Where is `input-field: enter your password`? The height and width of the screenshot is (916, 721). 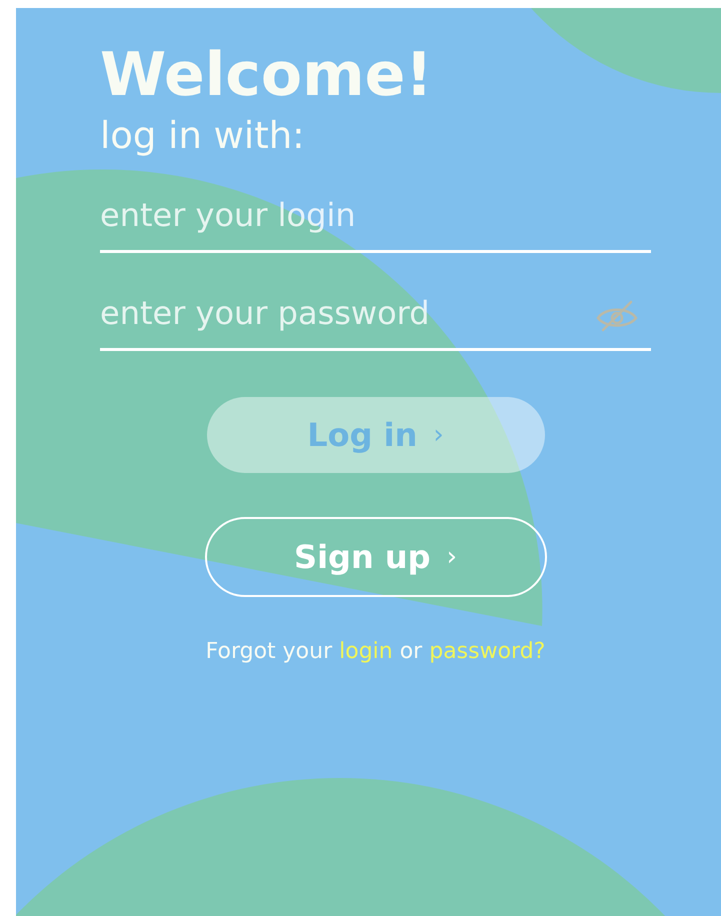 input-field: enter your password is located at coordinates (375, 320).